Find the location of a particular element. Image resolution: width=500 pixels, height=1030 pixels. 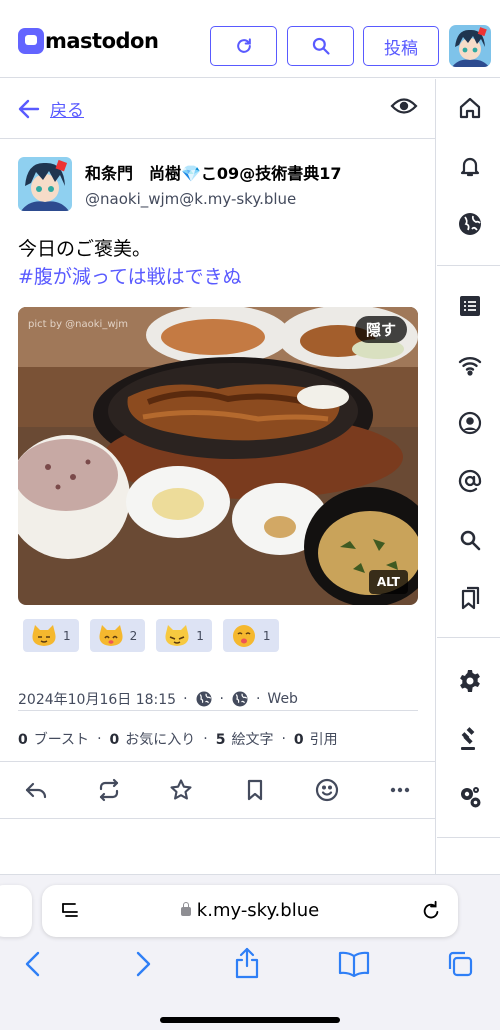

share-icon is located at coordinates (247, 963).